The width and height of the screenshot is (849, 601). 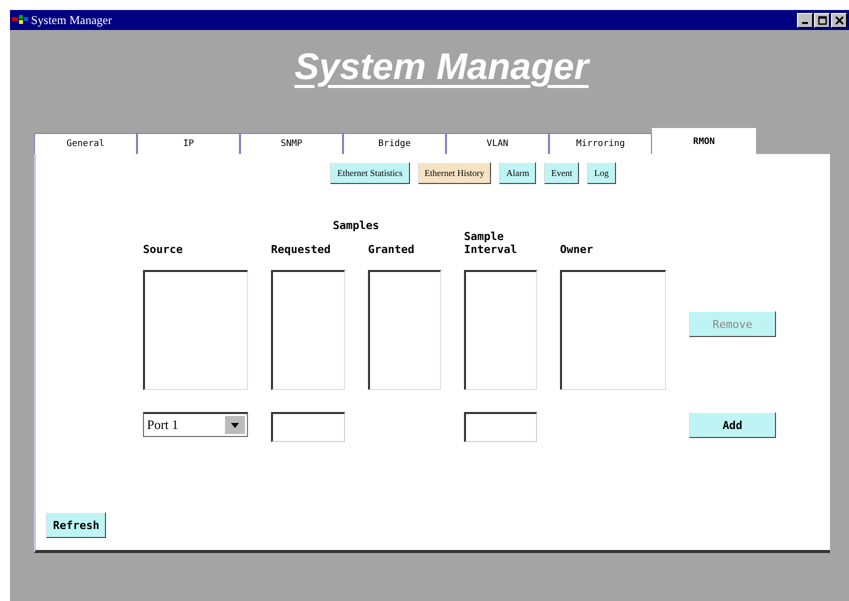 What do you see at coordinates (308, 427) in the screenshot?
I see `requested-input-field` at bounding box center [308, 427].